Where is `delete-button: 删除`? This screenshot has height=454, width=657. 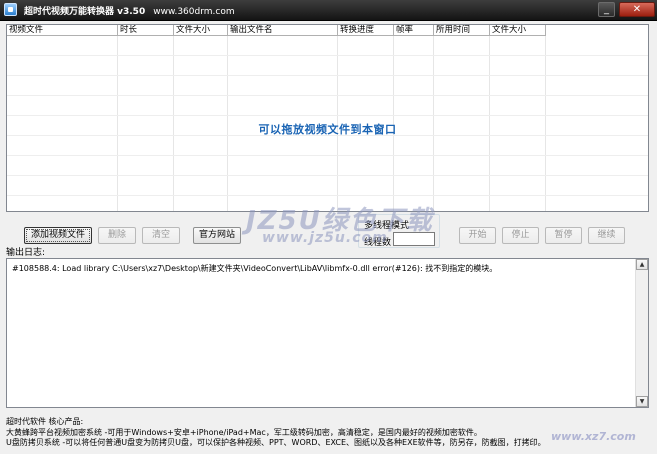
delete-button: 删除 is located at coordinates (117, 235).